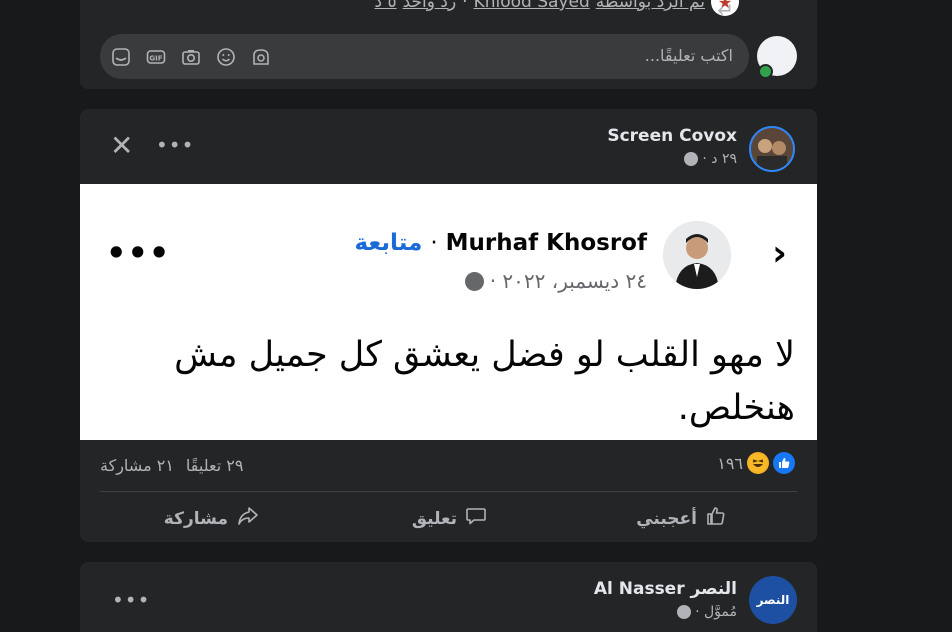 The image size is (952, 632). I want to click on camera-icon, so click(190, 56).